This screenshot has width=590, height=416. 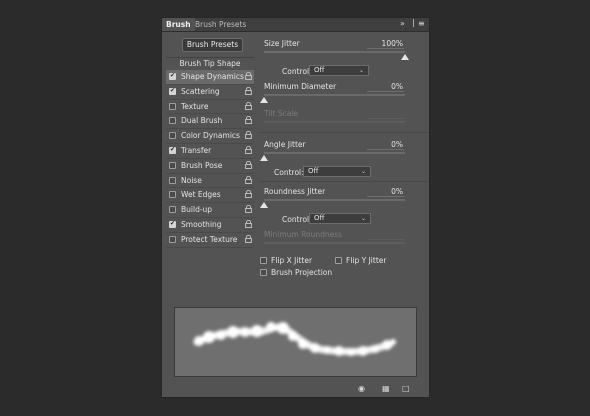 I want to click on create-new-brush-icon: □, so click(x=406, y=388).